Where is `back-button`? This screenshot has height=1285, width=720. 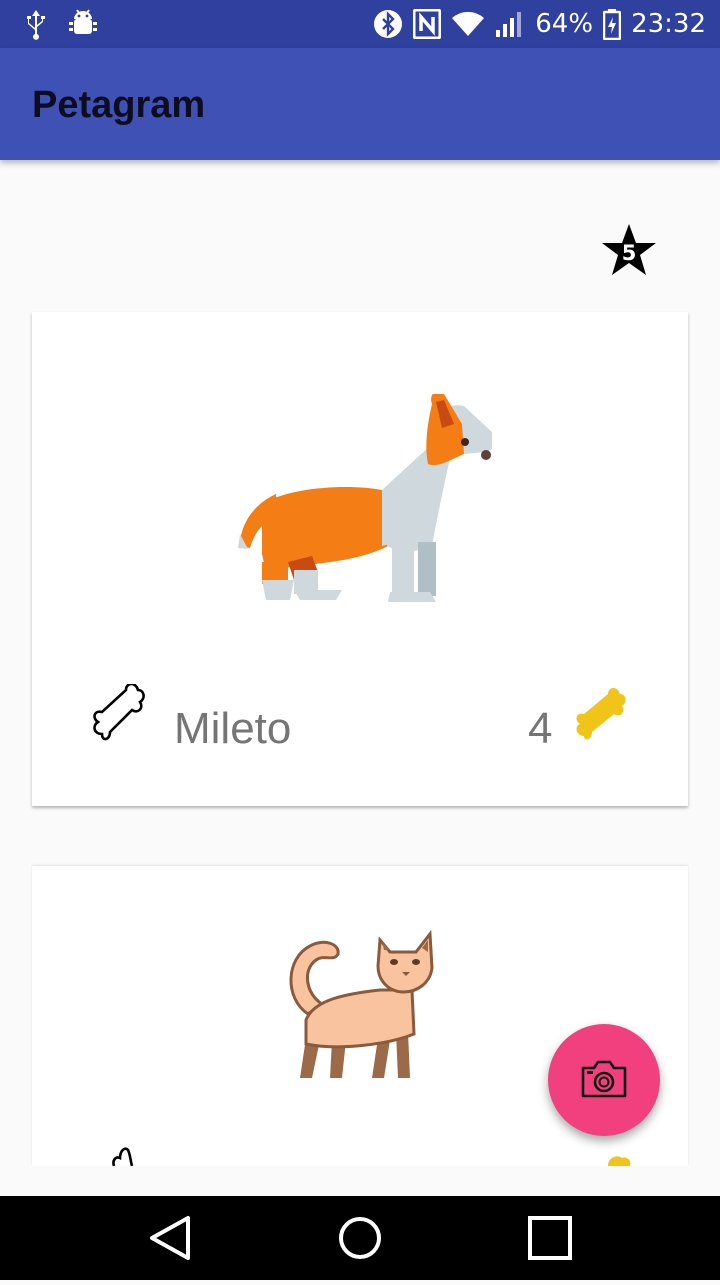 back-button is located at coordinates (170, 1238).